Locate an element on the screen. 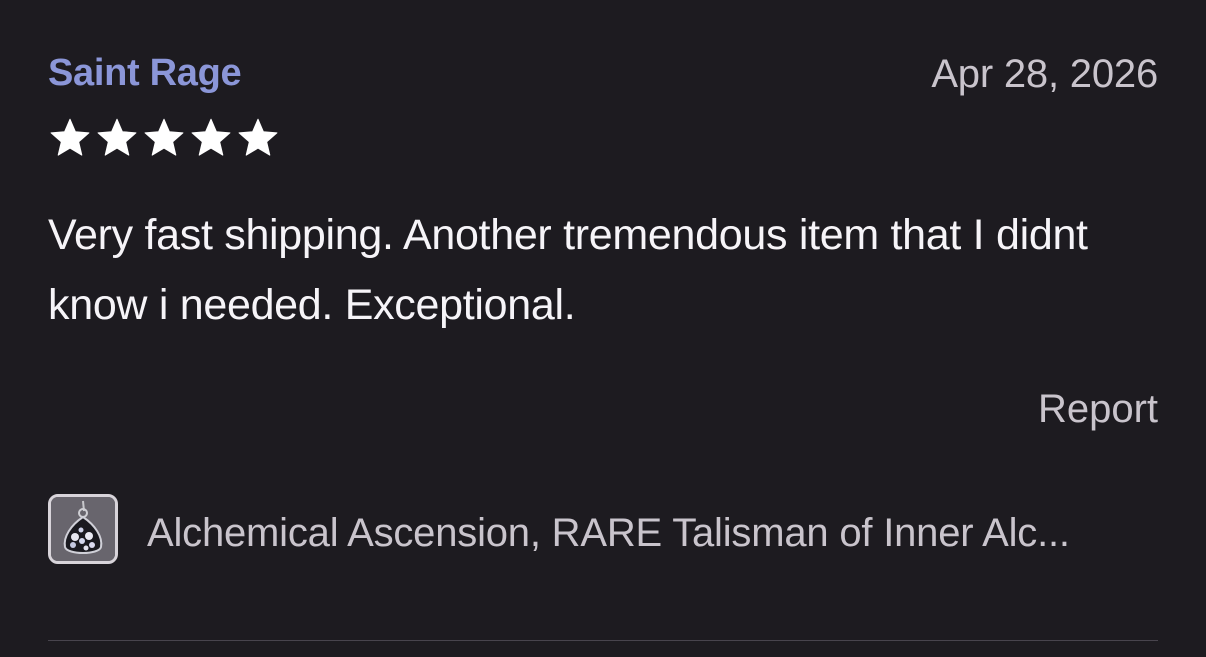 This screenshot has width=1206, height=657. report-button: Report is located at coordinates (1098, 409).